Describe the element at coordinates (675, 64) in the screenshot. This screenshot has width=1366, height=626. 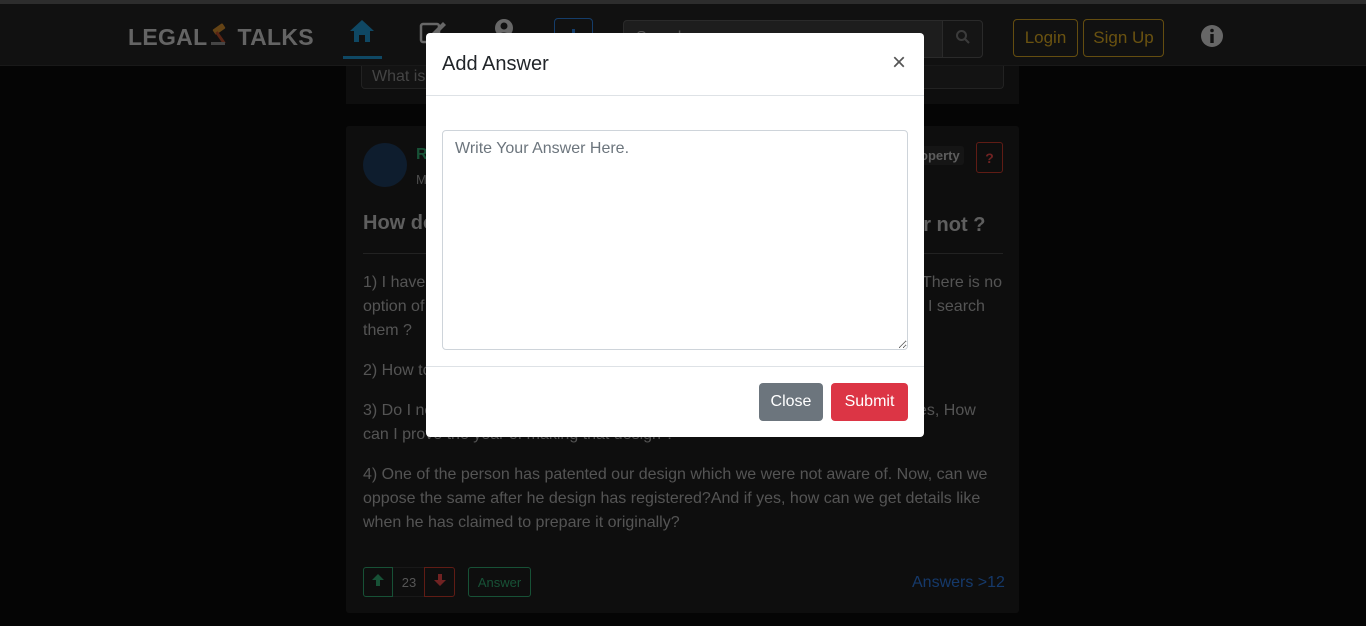
I see `modal-header: Add Answer ×` at that location.